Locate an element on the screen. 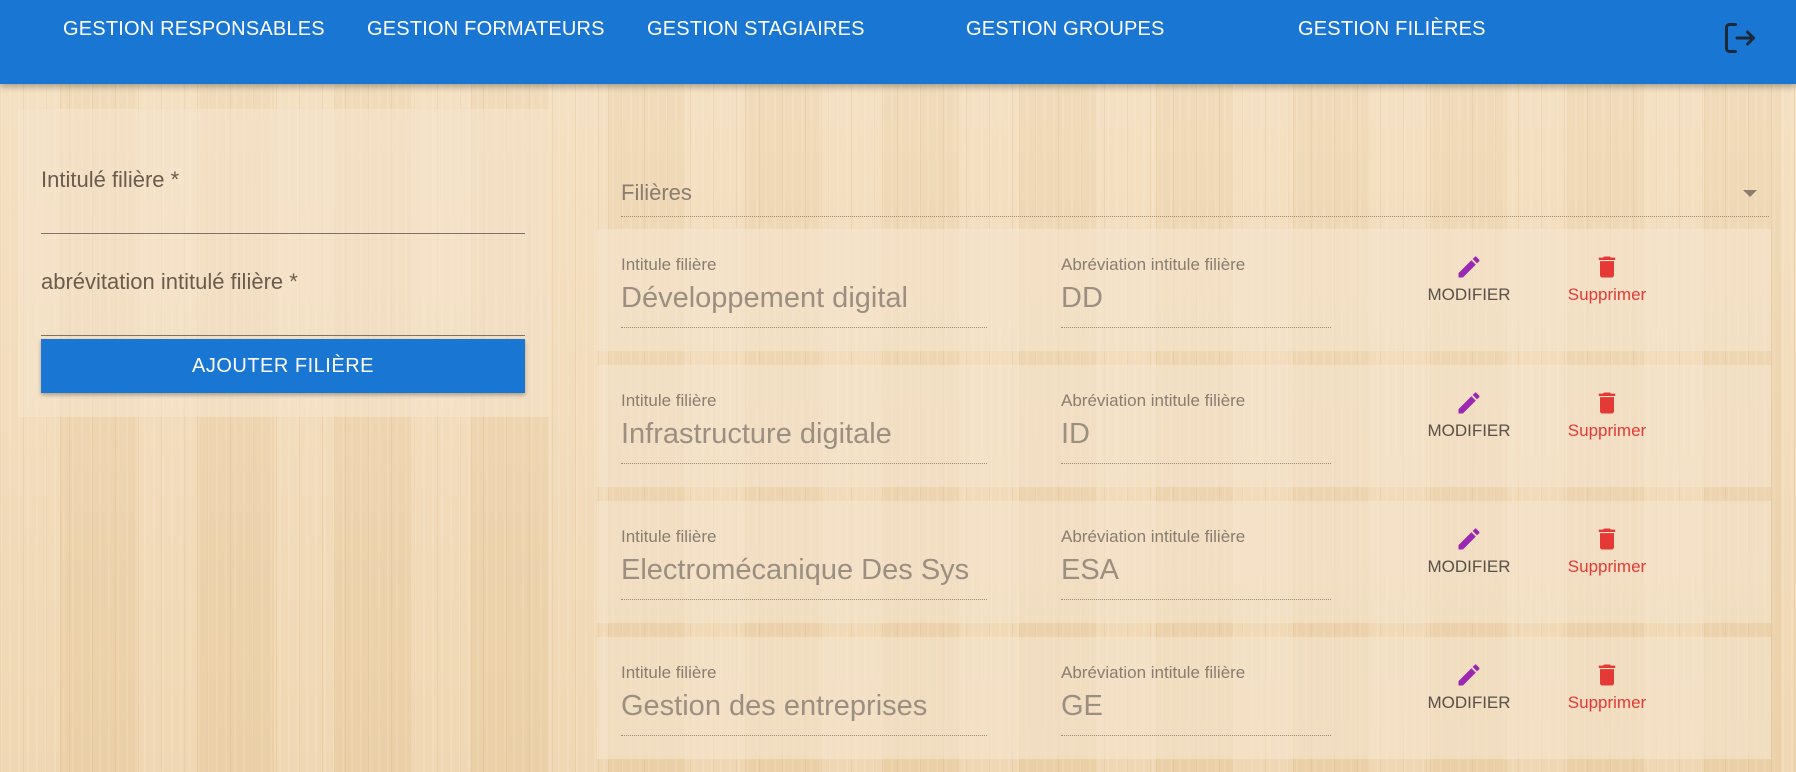  abreviation-value: ESA is located at coordinates (1196, 570).